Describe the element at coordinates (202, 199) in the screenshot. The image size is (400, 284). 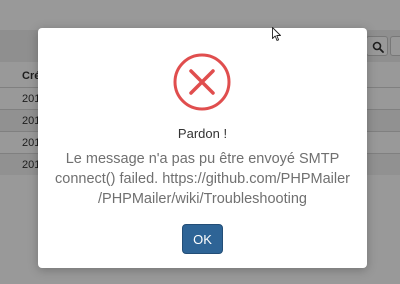
I see `dialog-message-line: /PHPMailer/wiki/Troubleshooting` at that location.